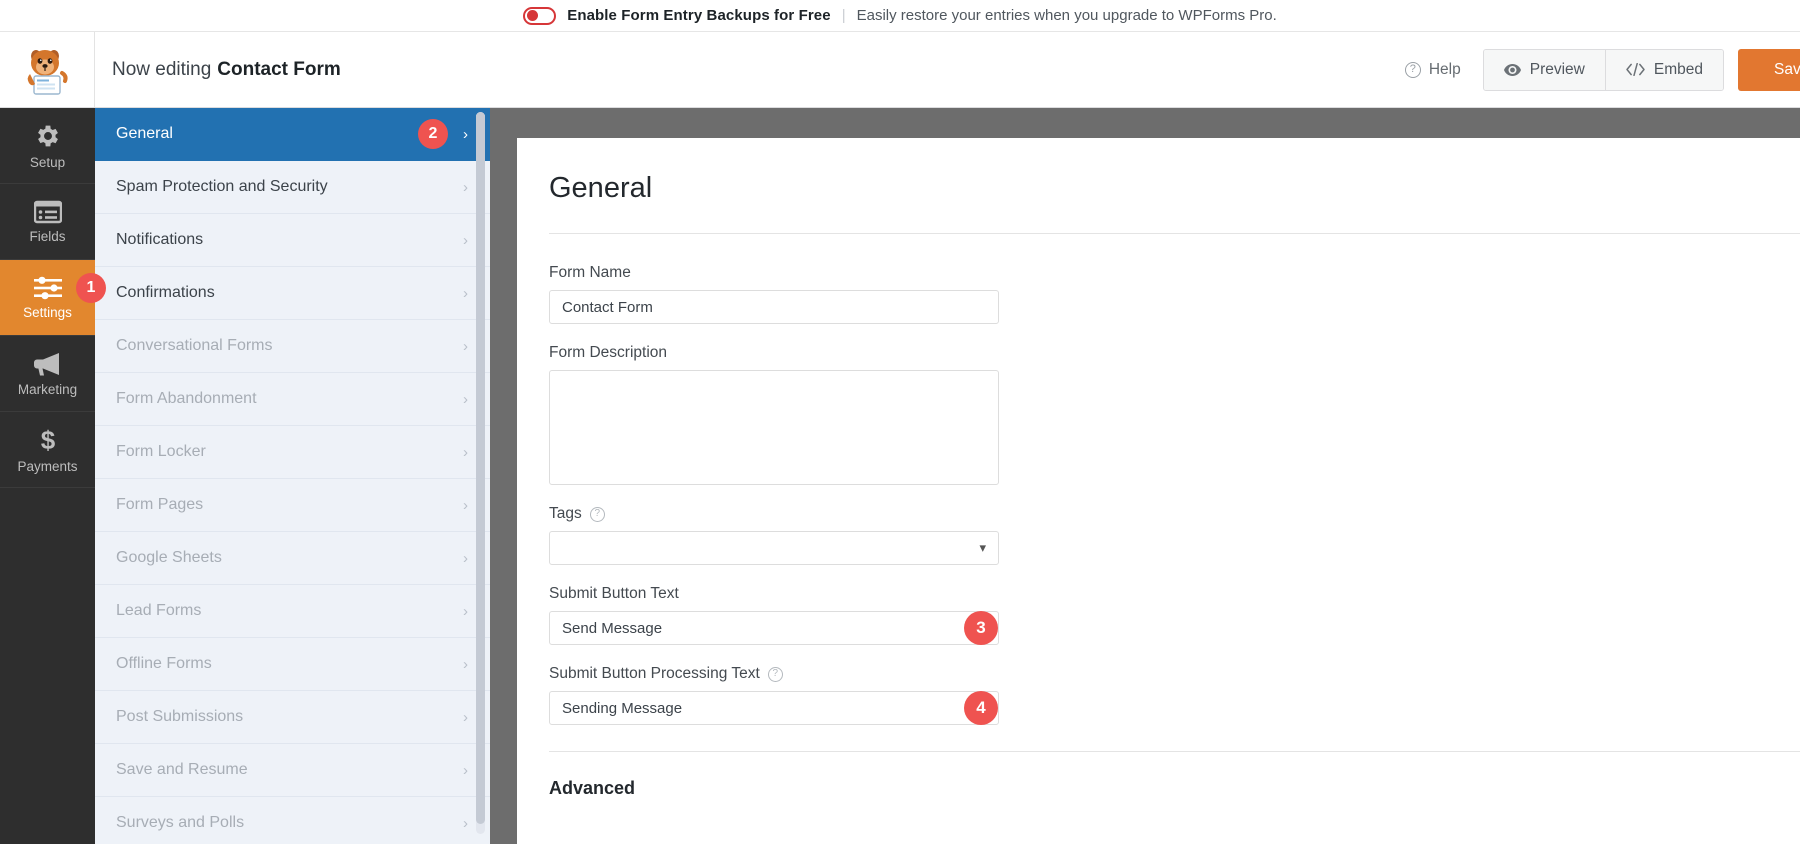  Describe the element at coordinates (774, 307) in the screenshot. I see `form-name-input: Contact Form` at that location.